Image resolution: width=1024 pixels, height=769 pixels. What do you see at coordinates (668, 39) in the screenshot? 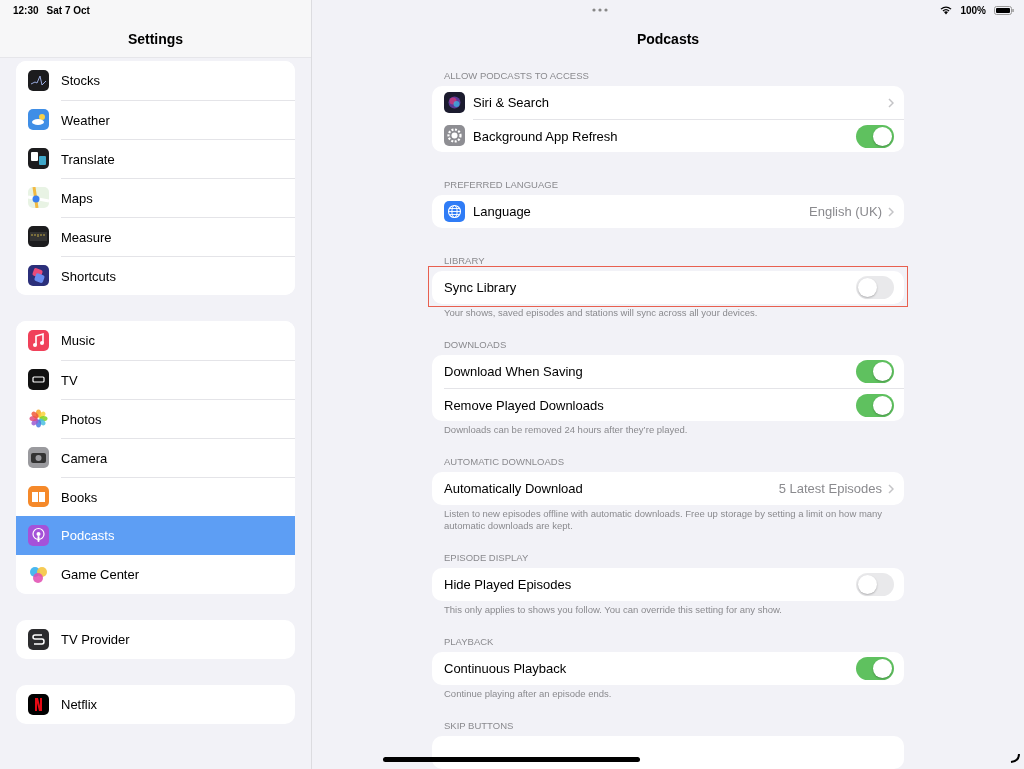
I see `page-title: Podcasts` at bounding box center [668, 39].